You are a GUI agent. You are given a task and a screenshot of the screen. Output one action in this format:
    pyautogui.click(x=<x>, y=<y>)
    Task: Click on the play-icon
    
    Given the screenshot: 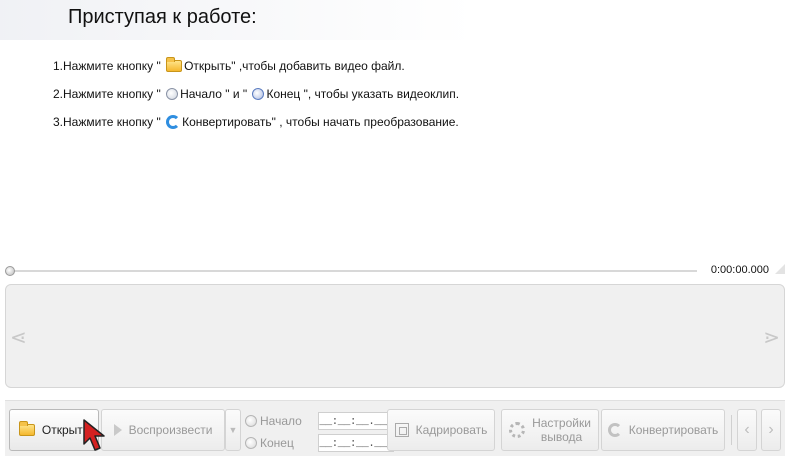 What is the action you would take?
    pyautogui.click(x=117, y=430)
    